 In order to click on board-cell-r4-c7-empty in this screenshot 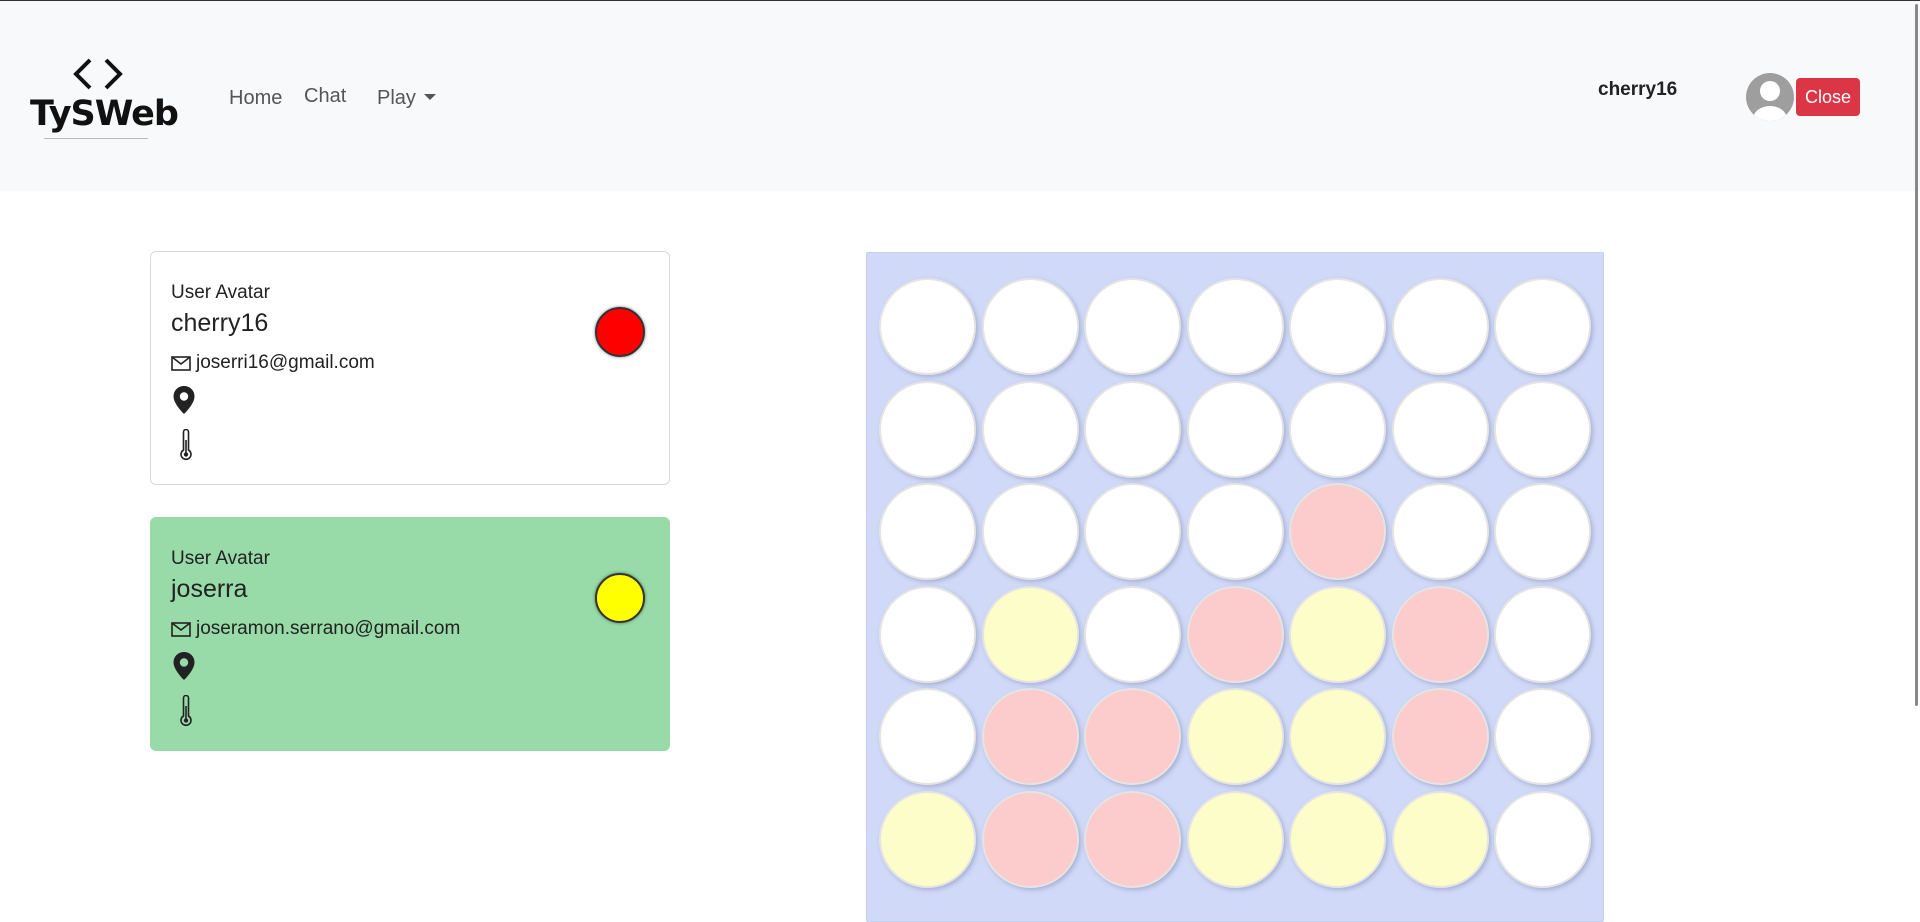, I will do `click(1542, 634)`.